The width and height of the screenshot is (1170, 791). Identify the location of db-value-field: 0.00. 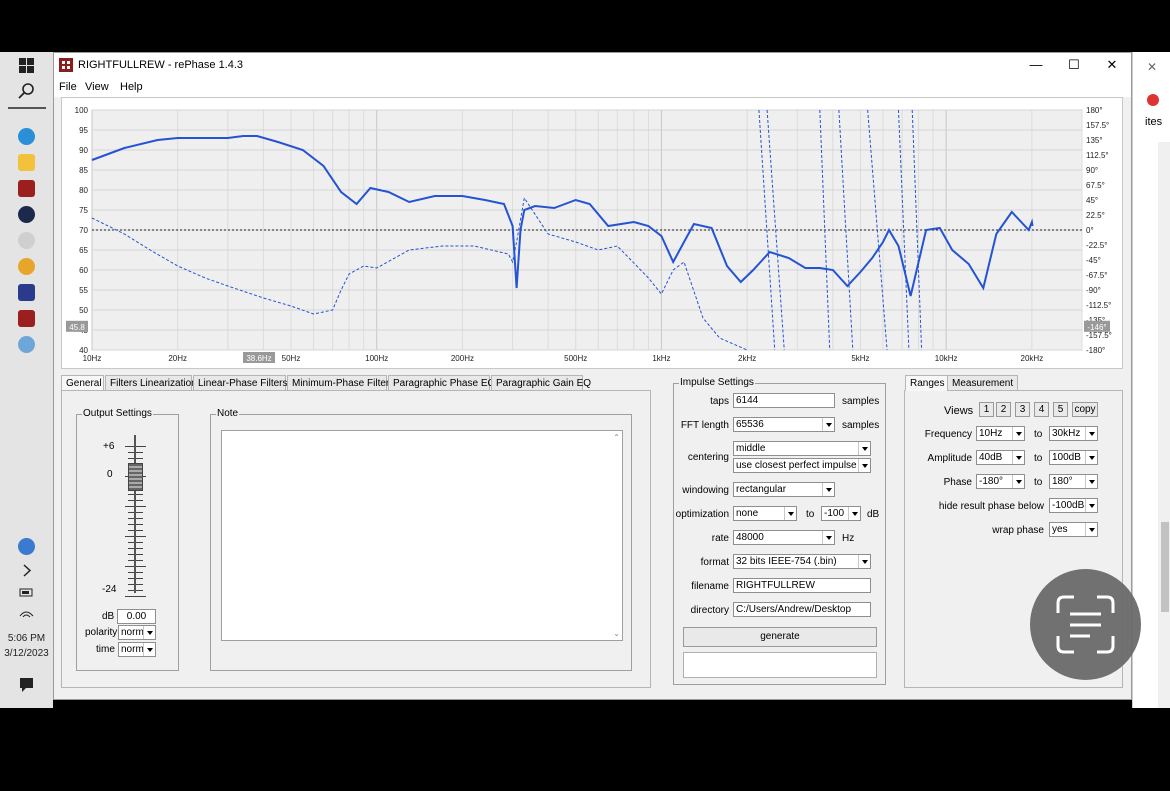
(136, 616).